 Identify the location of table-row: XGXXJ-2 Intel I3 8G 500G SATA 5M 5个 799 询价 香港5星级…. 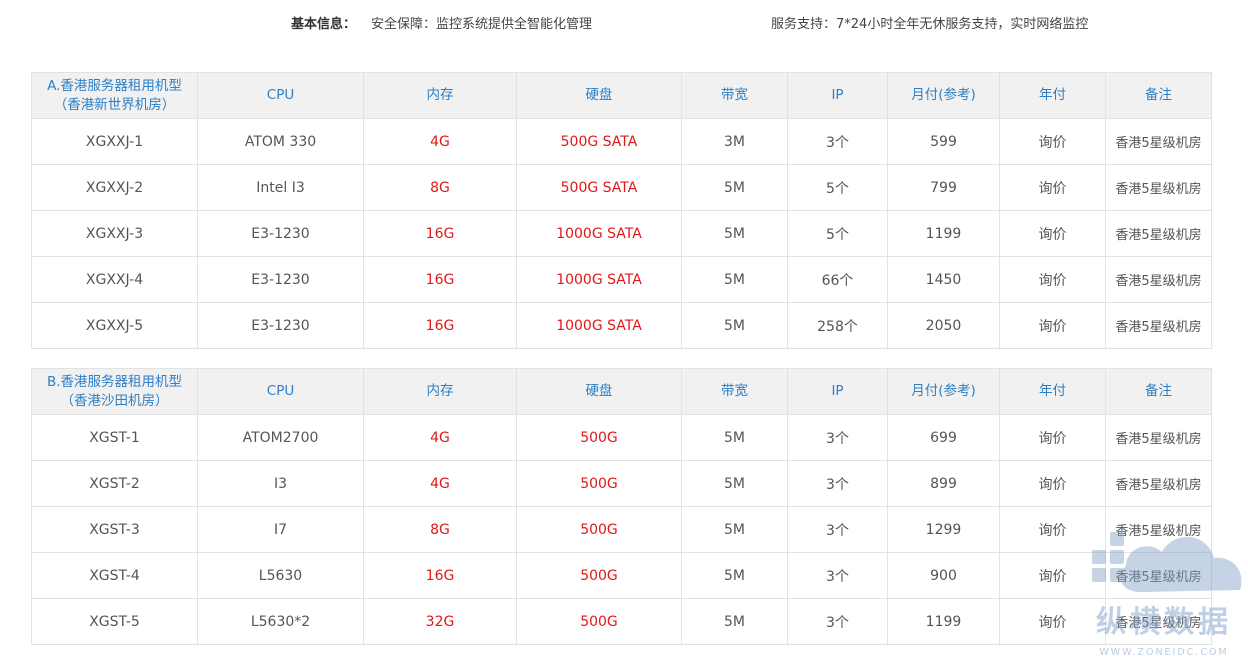
(621, 187).